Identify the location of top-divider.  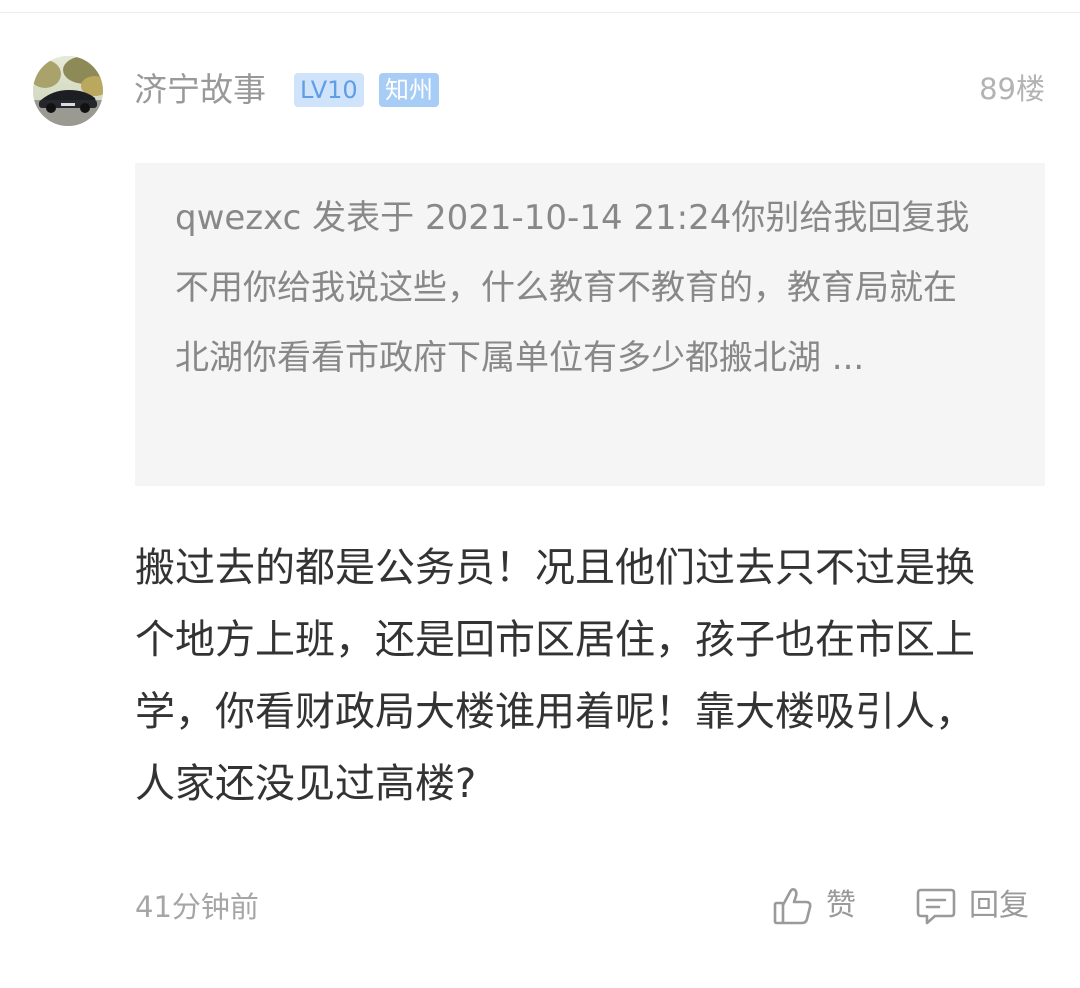
(540, 12).